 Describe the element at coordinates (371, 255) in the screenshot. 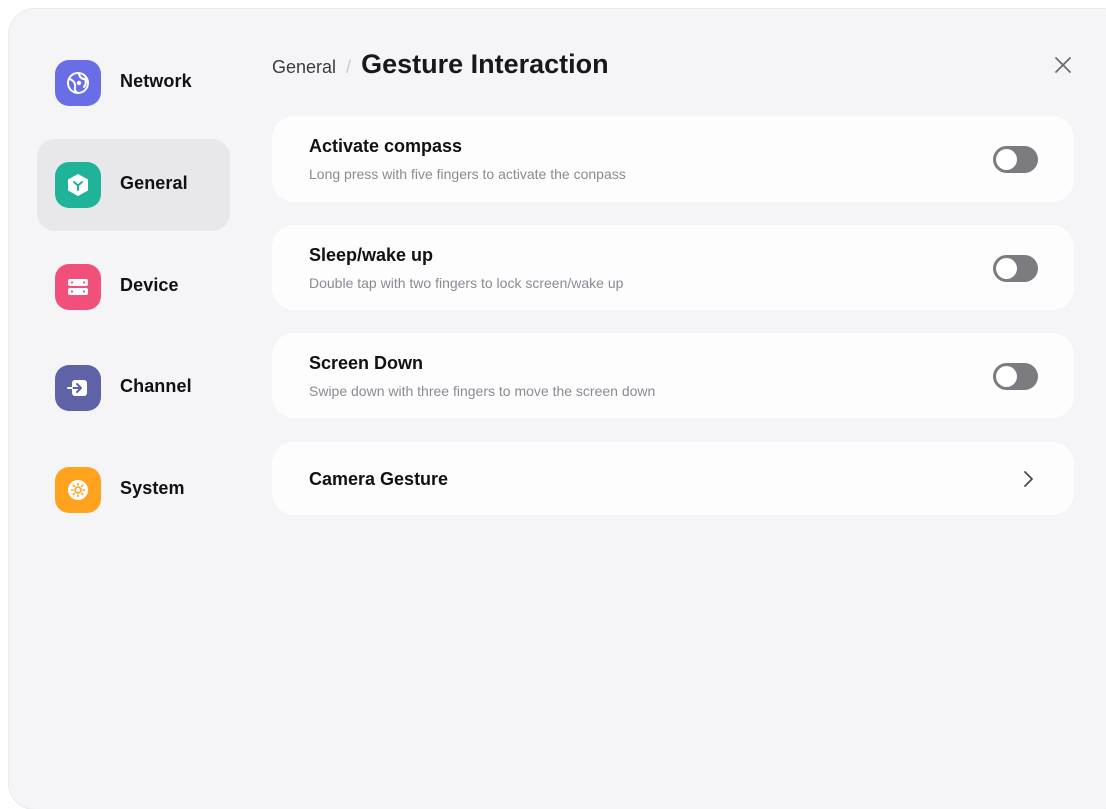

I see `setting-title: Sleep/wake up` at that location.